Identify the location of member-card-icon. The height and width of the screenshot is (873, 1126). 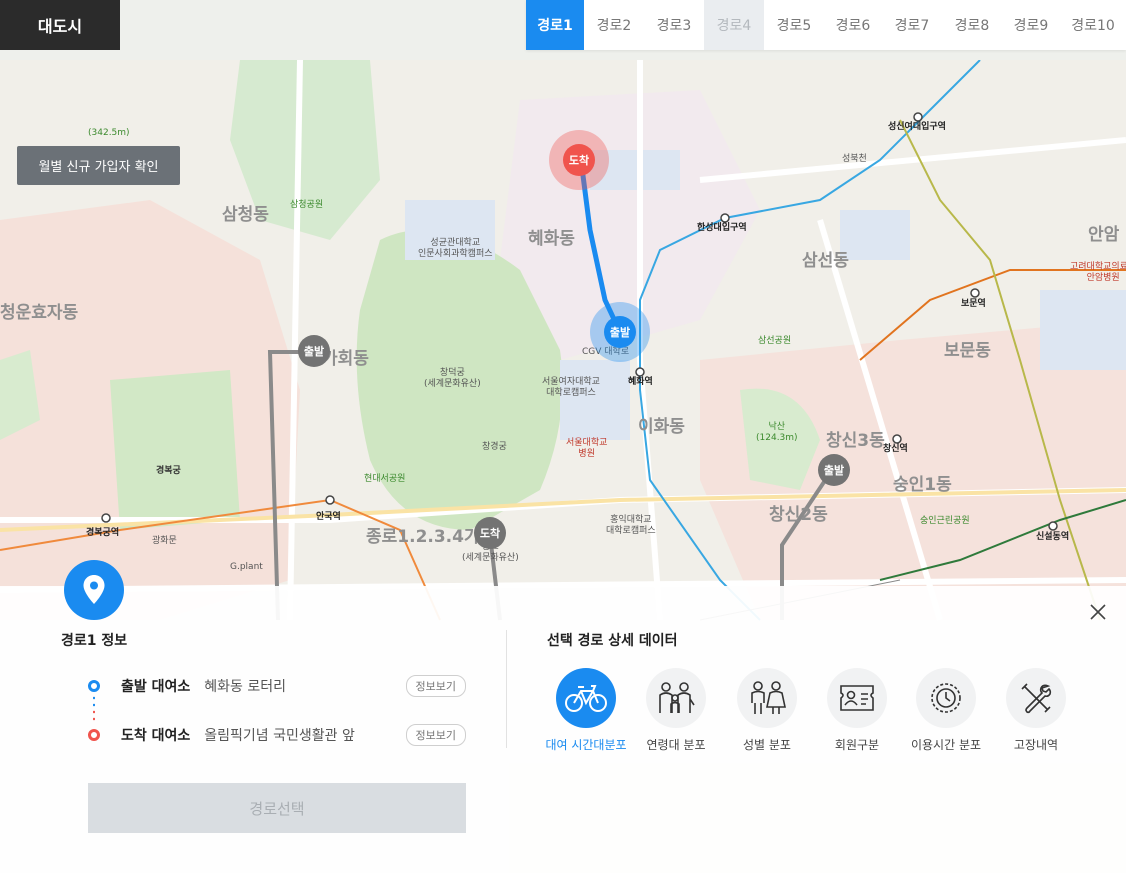
(857, 698).